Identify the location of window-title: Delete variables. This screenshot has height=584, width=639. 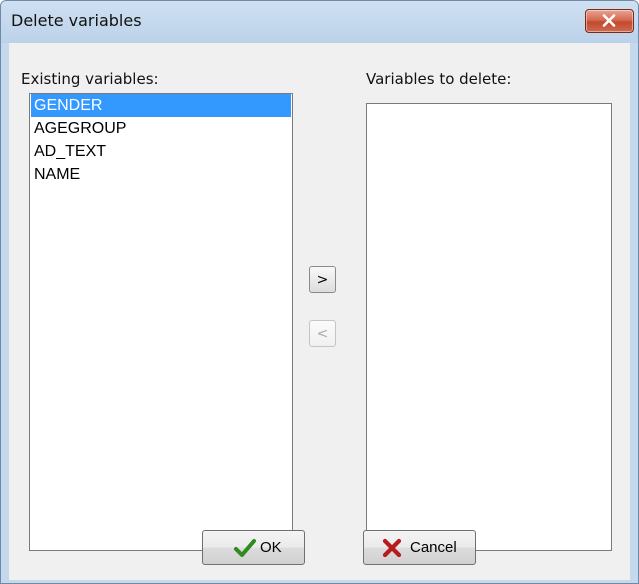
(76, 20).